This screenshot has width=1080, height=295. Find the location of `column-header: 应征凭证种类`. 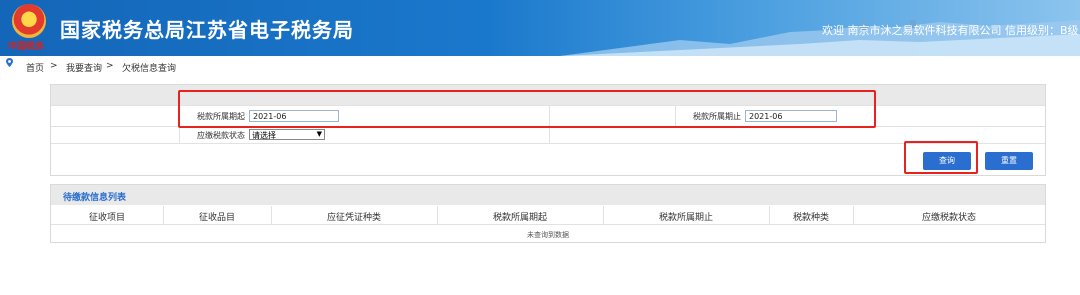

column-header: 应征凭证种类 is located at coordinates (353, 218).